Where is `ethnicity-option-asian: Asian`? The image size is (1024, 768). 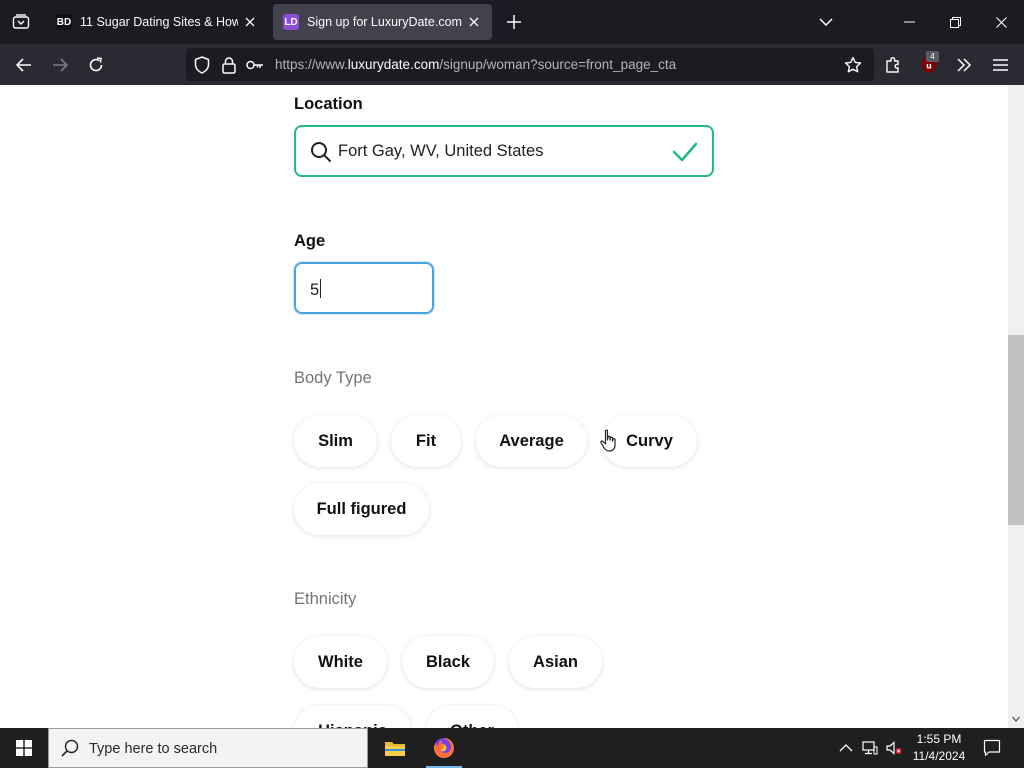
ethnicity-option-asian: Asian is located at coordinates (555, 662).